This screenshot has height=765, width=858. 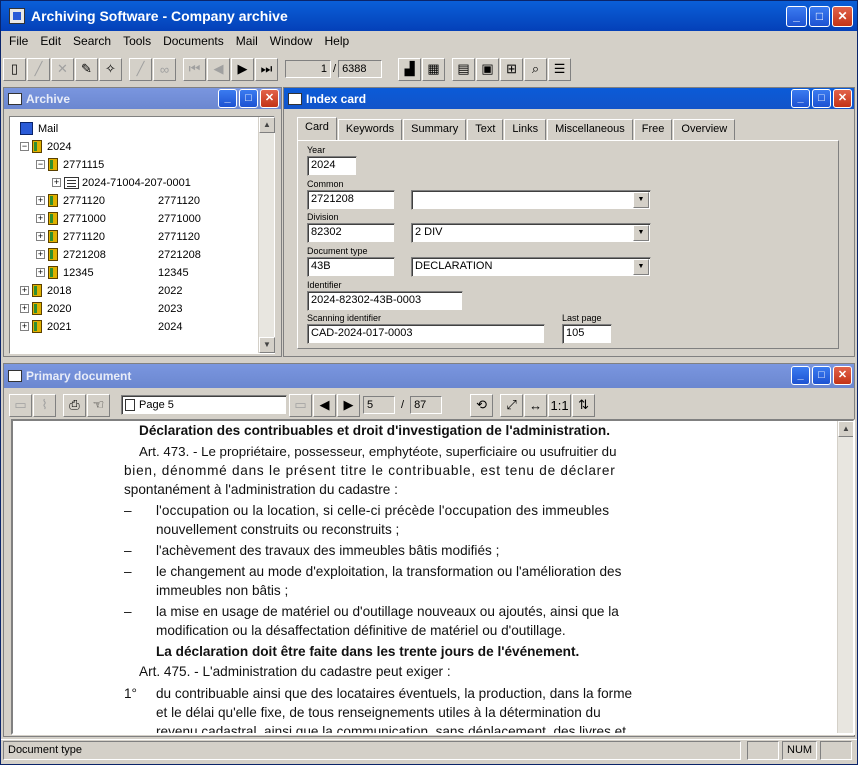 What do you see at coordinates (800, 375) in the screenshot?
I see `document-minimize-button: _` at bounding box center [800, 375].